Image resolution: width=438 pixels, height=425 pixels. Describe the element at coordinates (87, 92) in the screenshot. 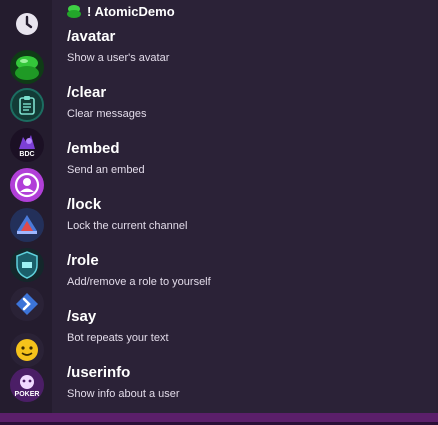

I see `command-name: /clear` at that location.